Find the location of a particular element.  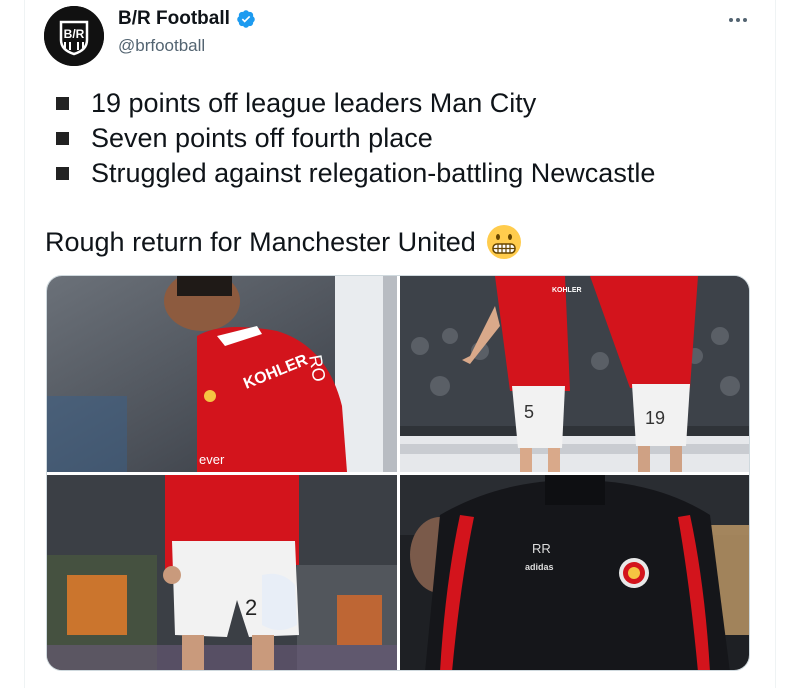

tweet-text: Rough return for Manchester United is located at coordinates (283, 242).